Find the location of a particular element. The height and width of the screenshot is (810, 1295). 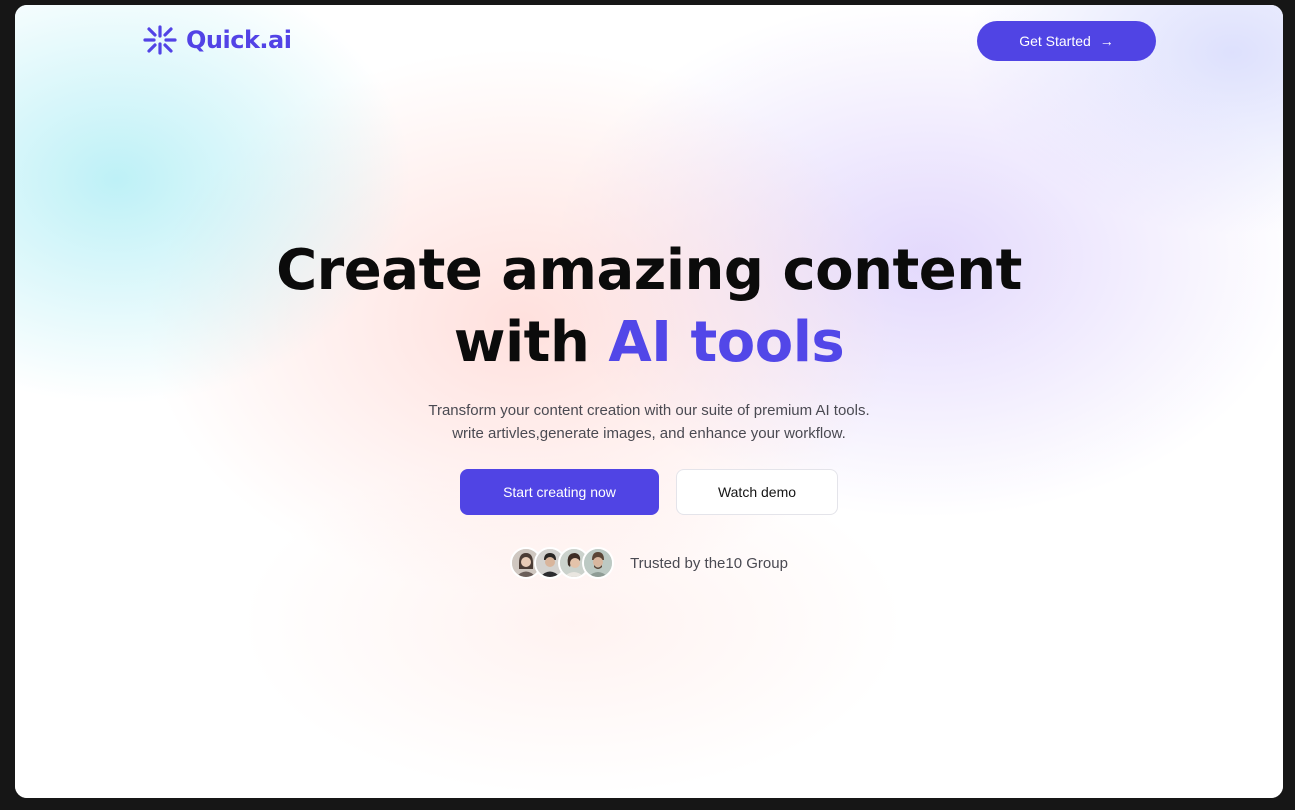

sparkle-star-icon is located at coordinates (160, 40).